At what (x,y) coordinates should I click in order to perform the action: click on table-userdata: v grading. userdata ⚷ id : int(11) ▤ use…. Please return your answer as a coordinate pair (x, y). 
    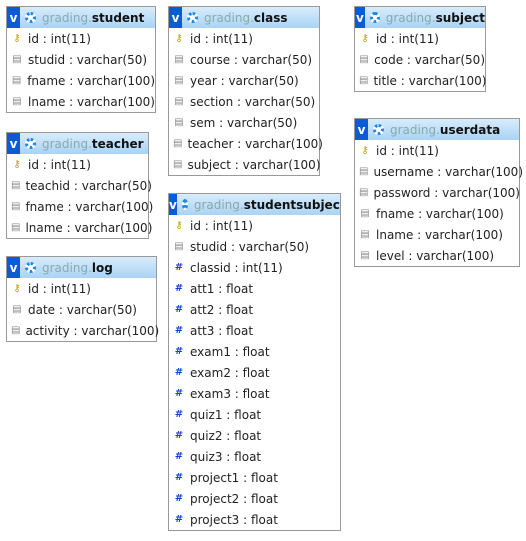
    Looking at the image, I should click on (438, 192).